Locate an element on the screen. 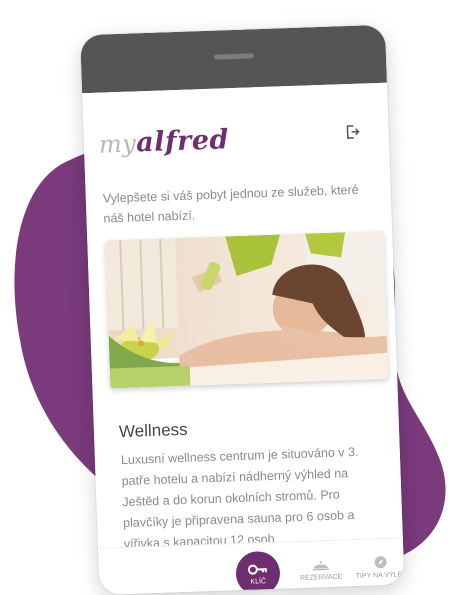  bottom-tab-bar: KLÍČ REZERVACE TIPY NA VÝLET is located at coordinates (251, 566).